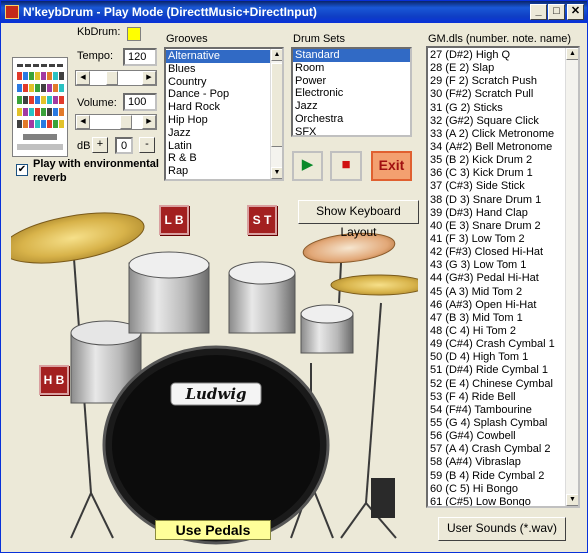 The image size is (588, 553). I want to click on list-item: 31 (G 2) Sticks, so click(503, 108).